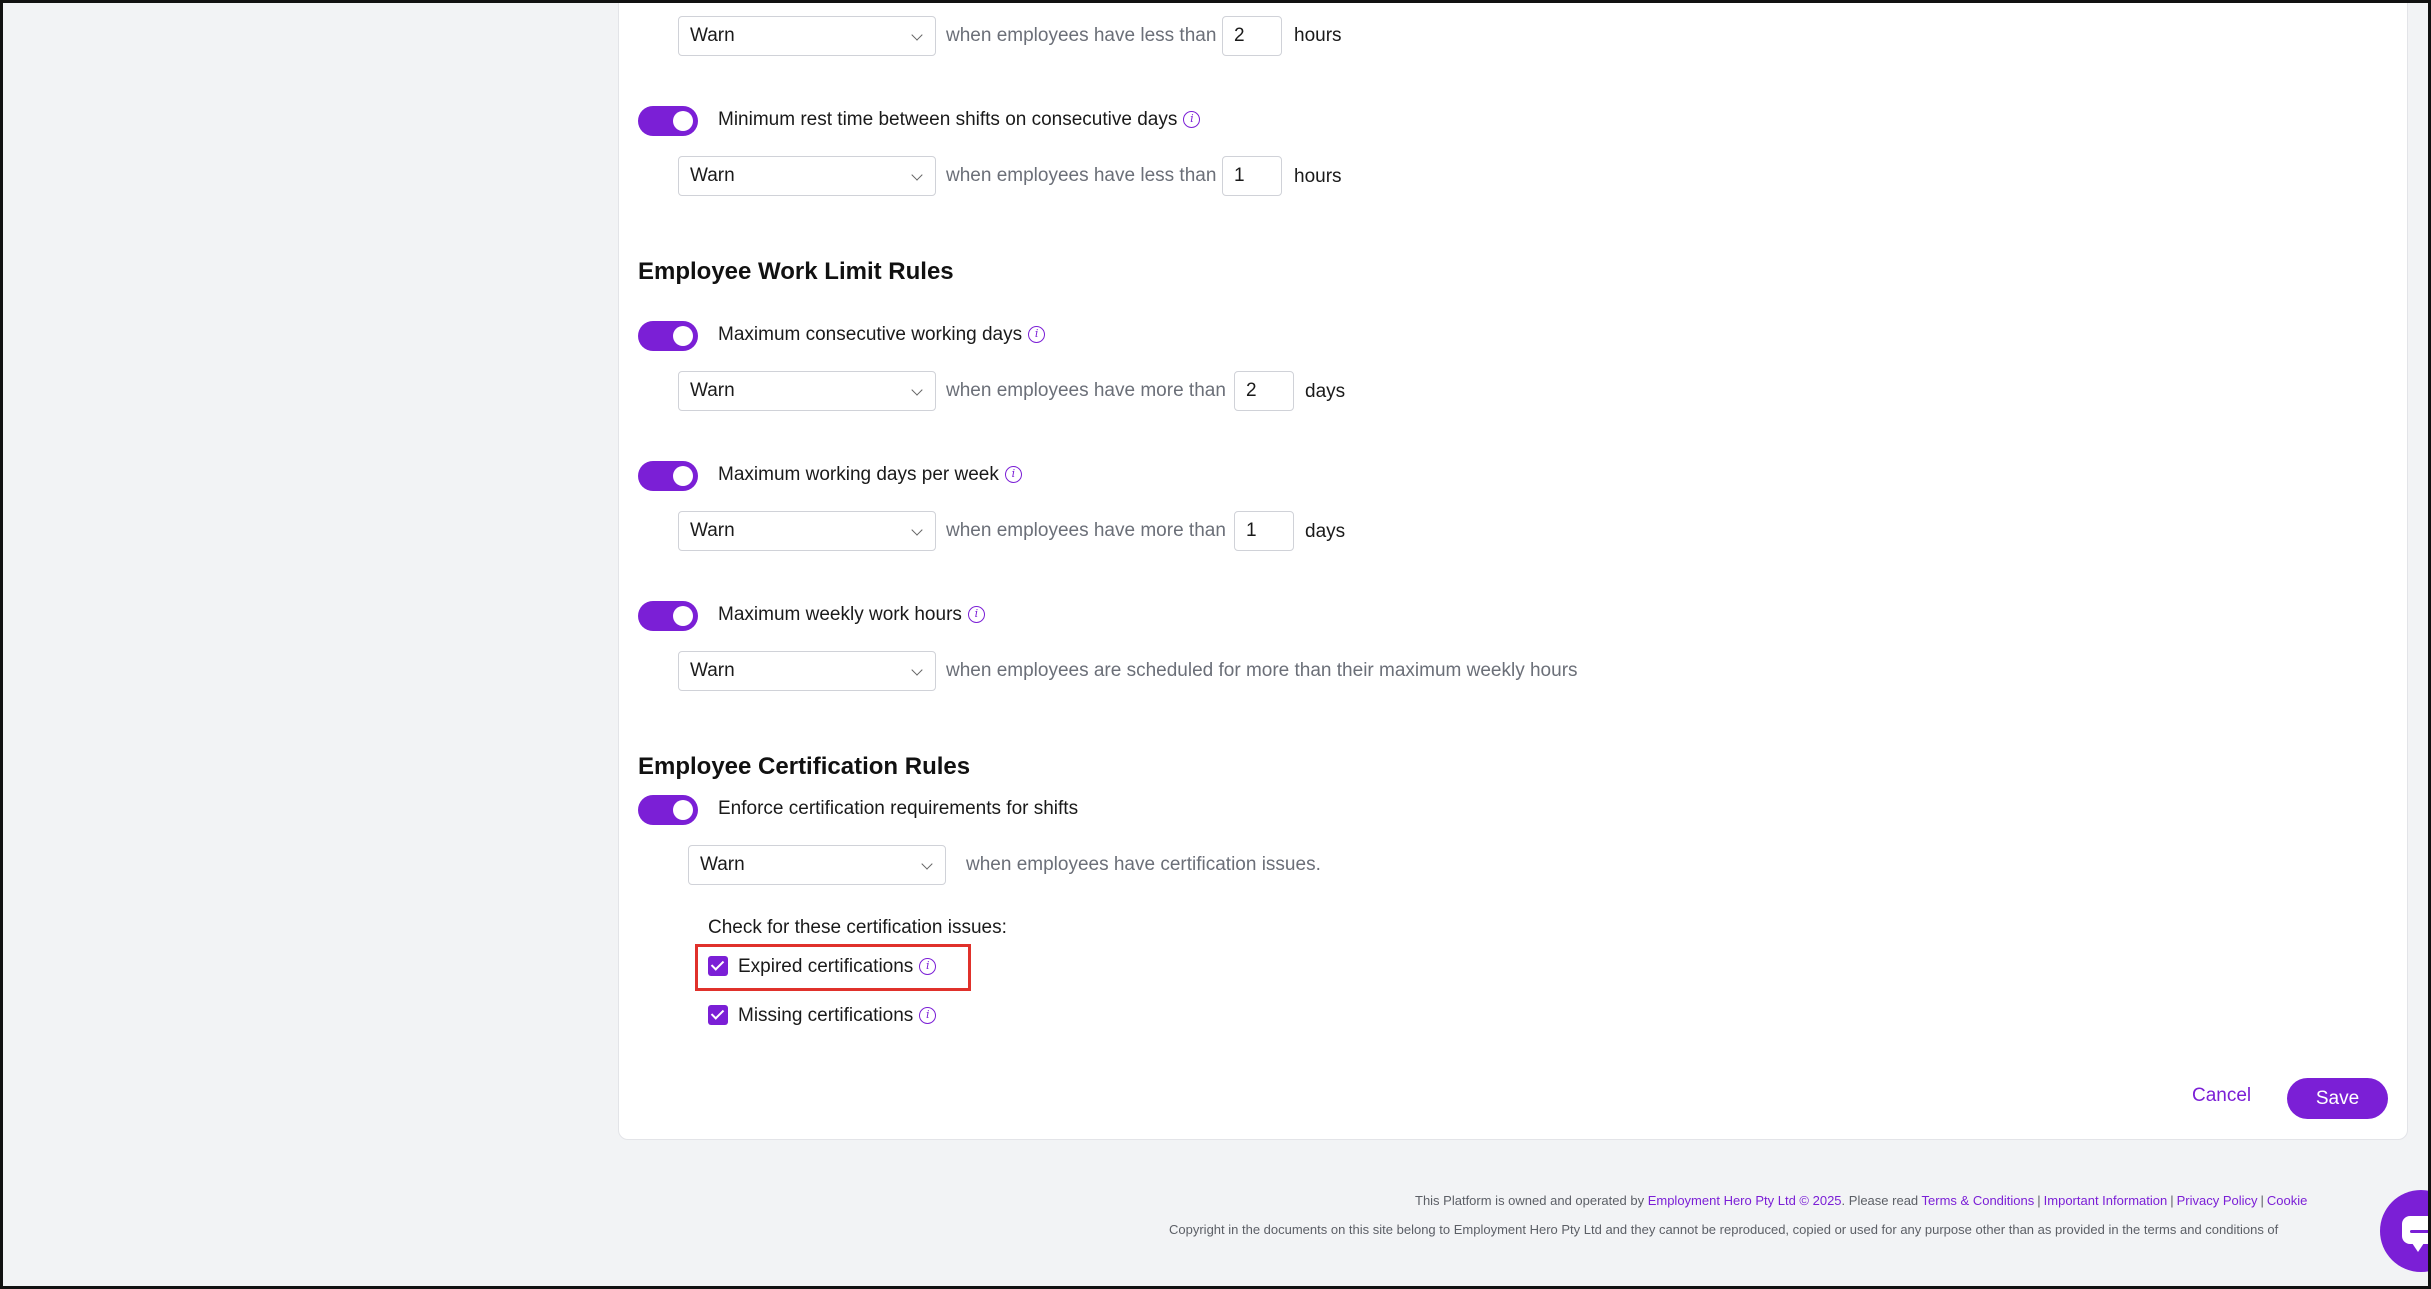 Image resolution: width=2431 pixels, height=1289 pixels. I want to click on important-info-link: Important Information, so click(2106, 1200).